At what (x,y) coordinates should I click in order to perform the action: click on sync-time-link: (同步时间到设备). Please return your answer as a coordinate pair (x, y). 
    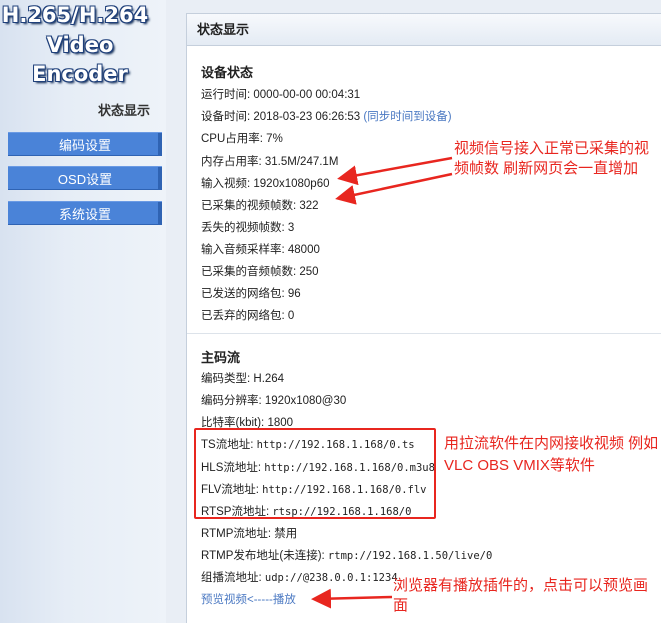
    Looking at the image, I should click on (407, 117).